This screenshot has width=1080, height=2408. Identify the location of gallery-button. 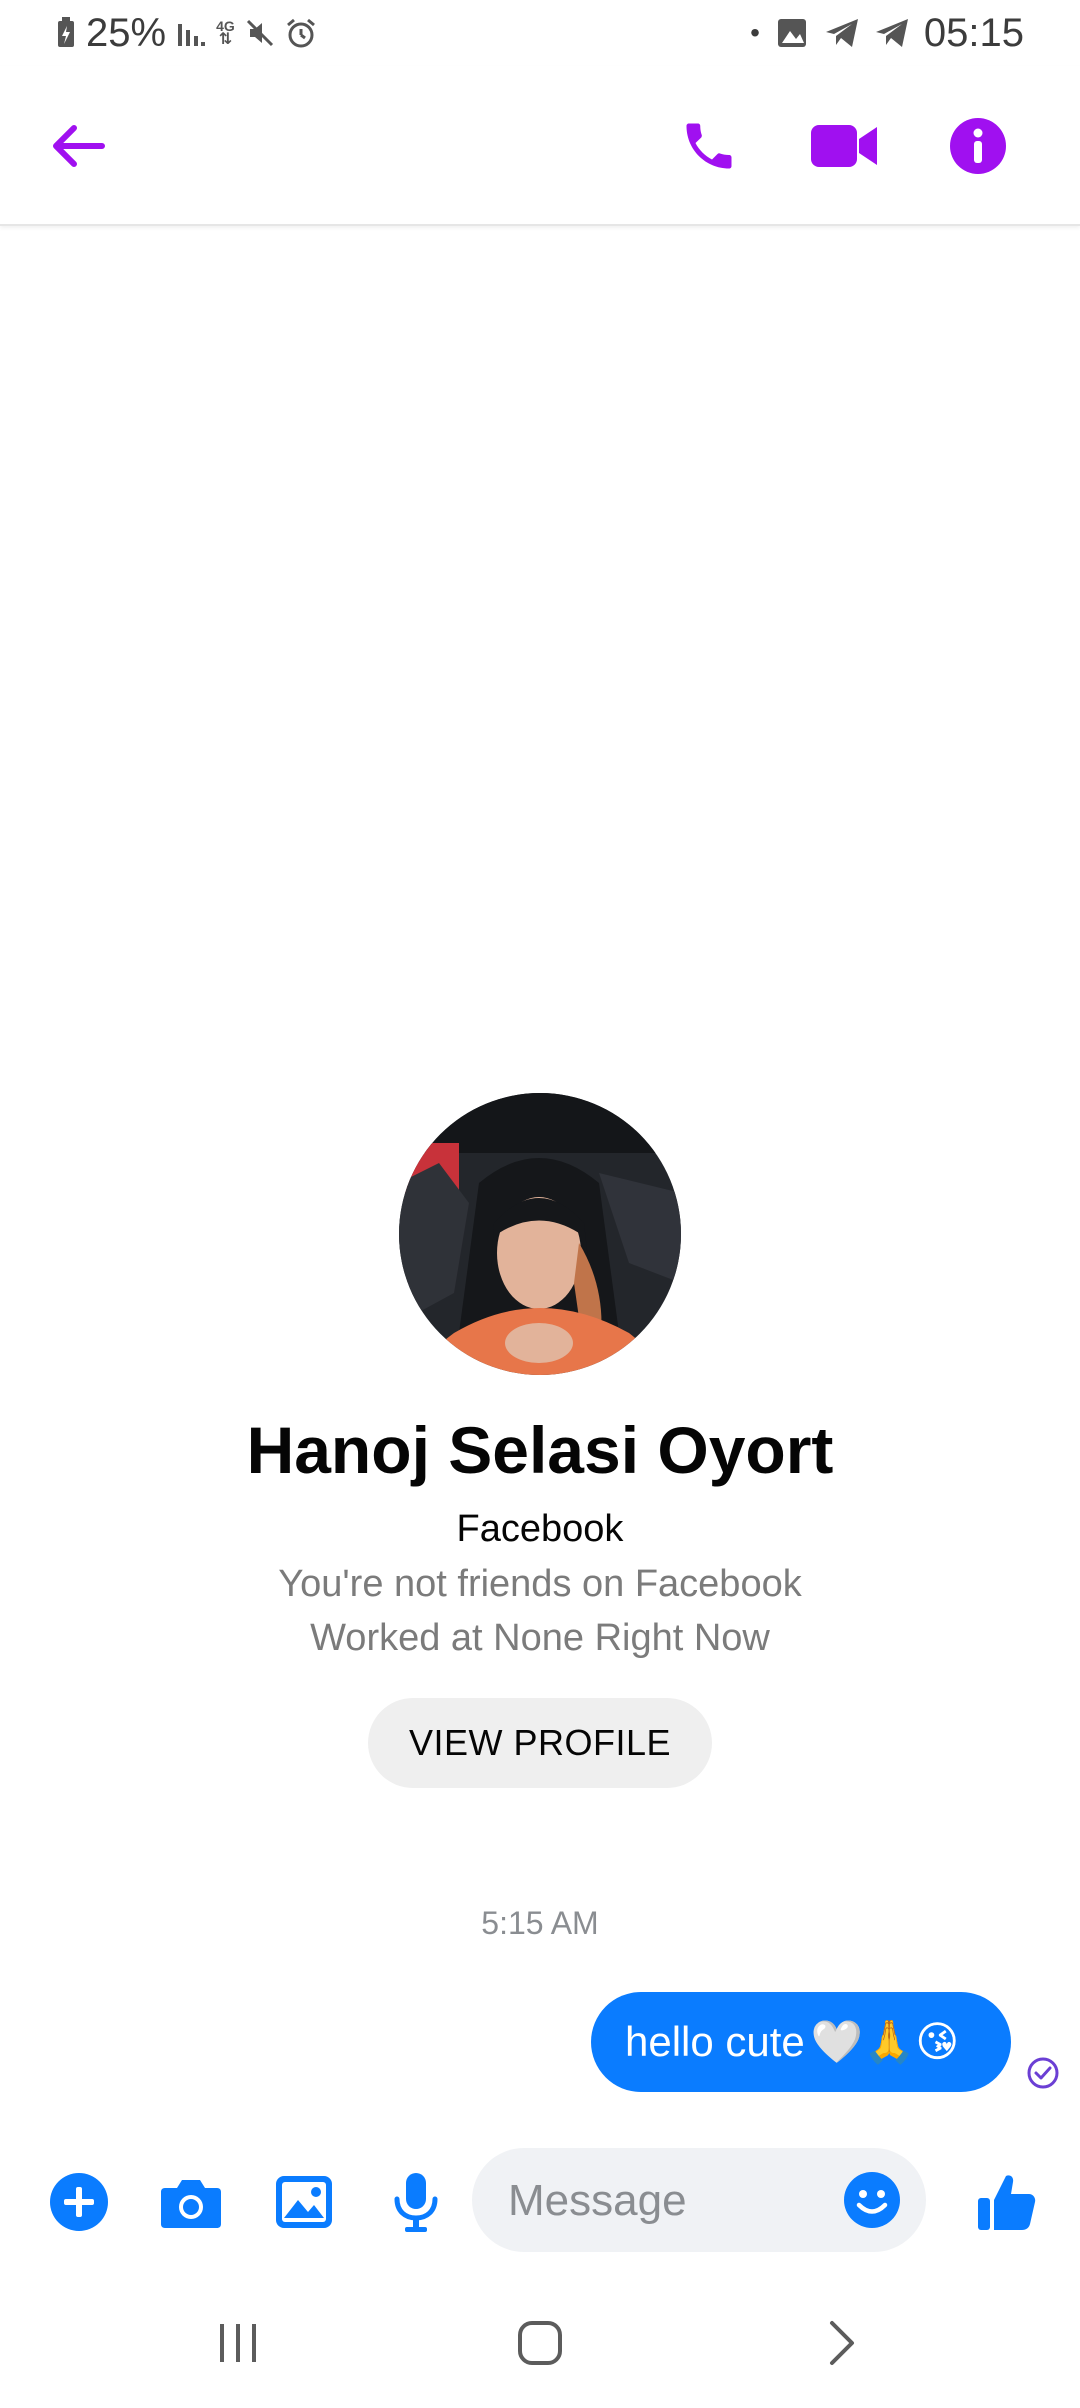
(304, 2202).